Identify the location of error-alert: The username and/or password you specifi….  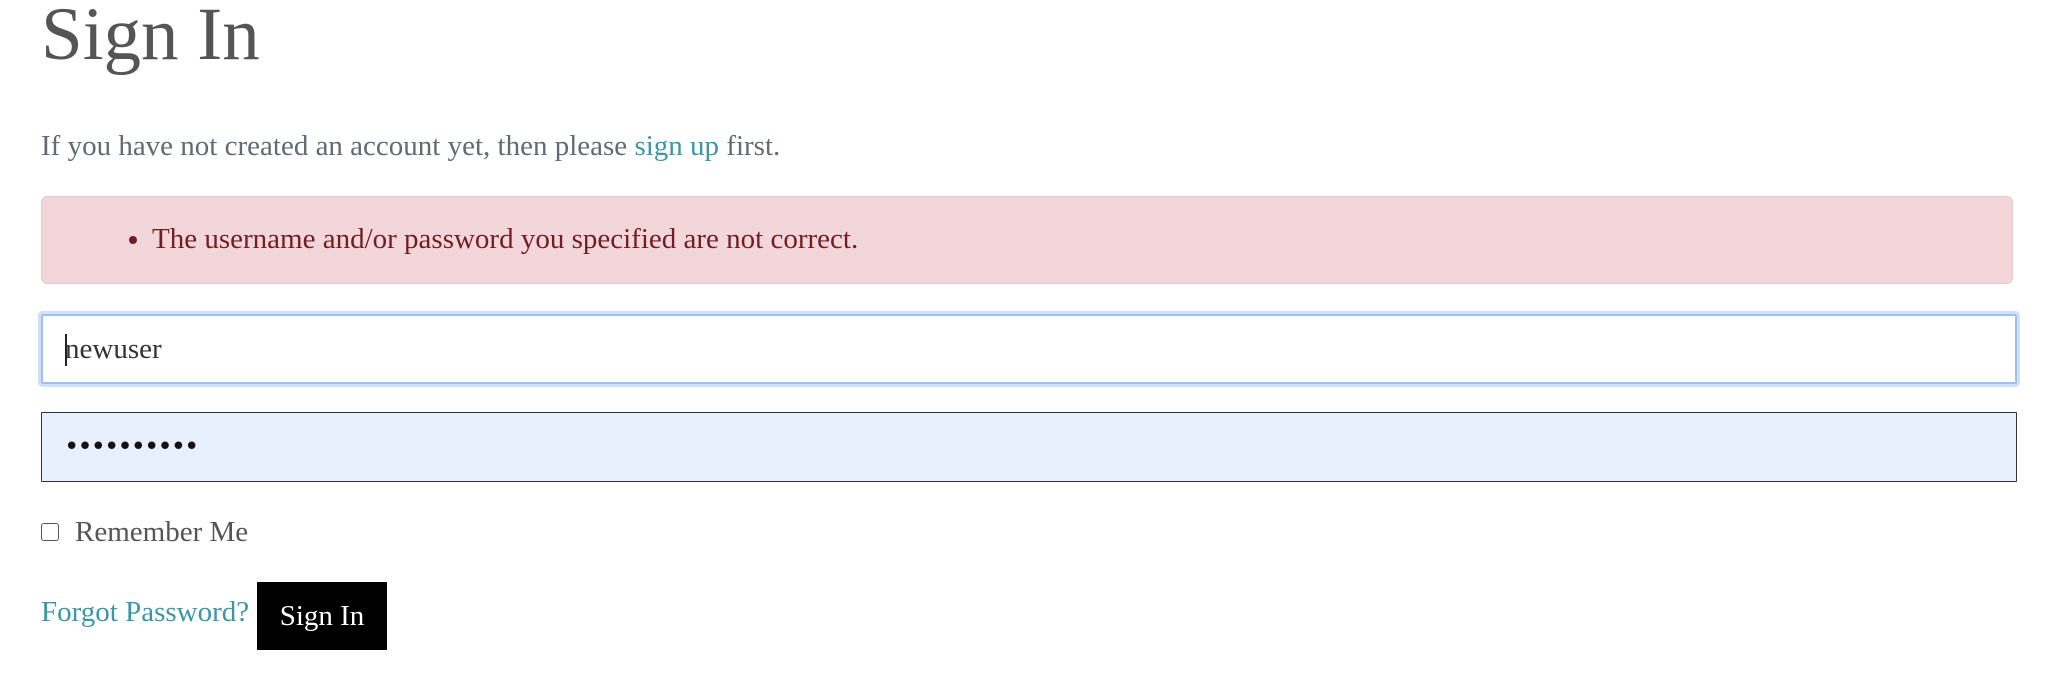
(1027, 240).